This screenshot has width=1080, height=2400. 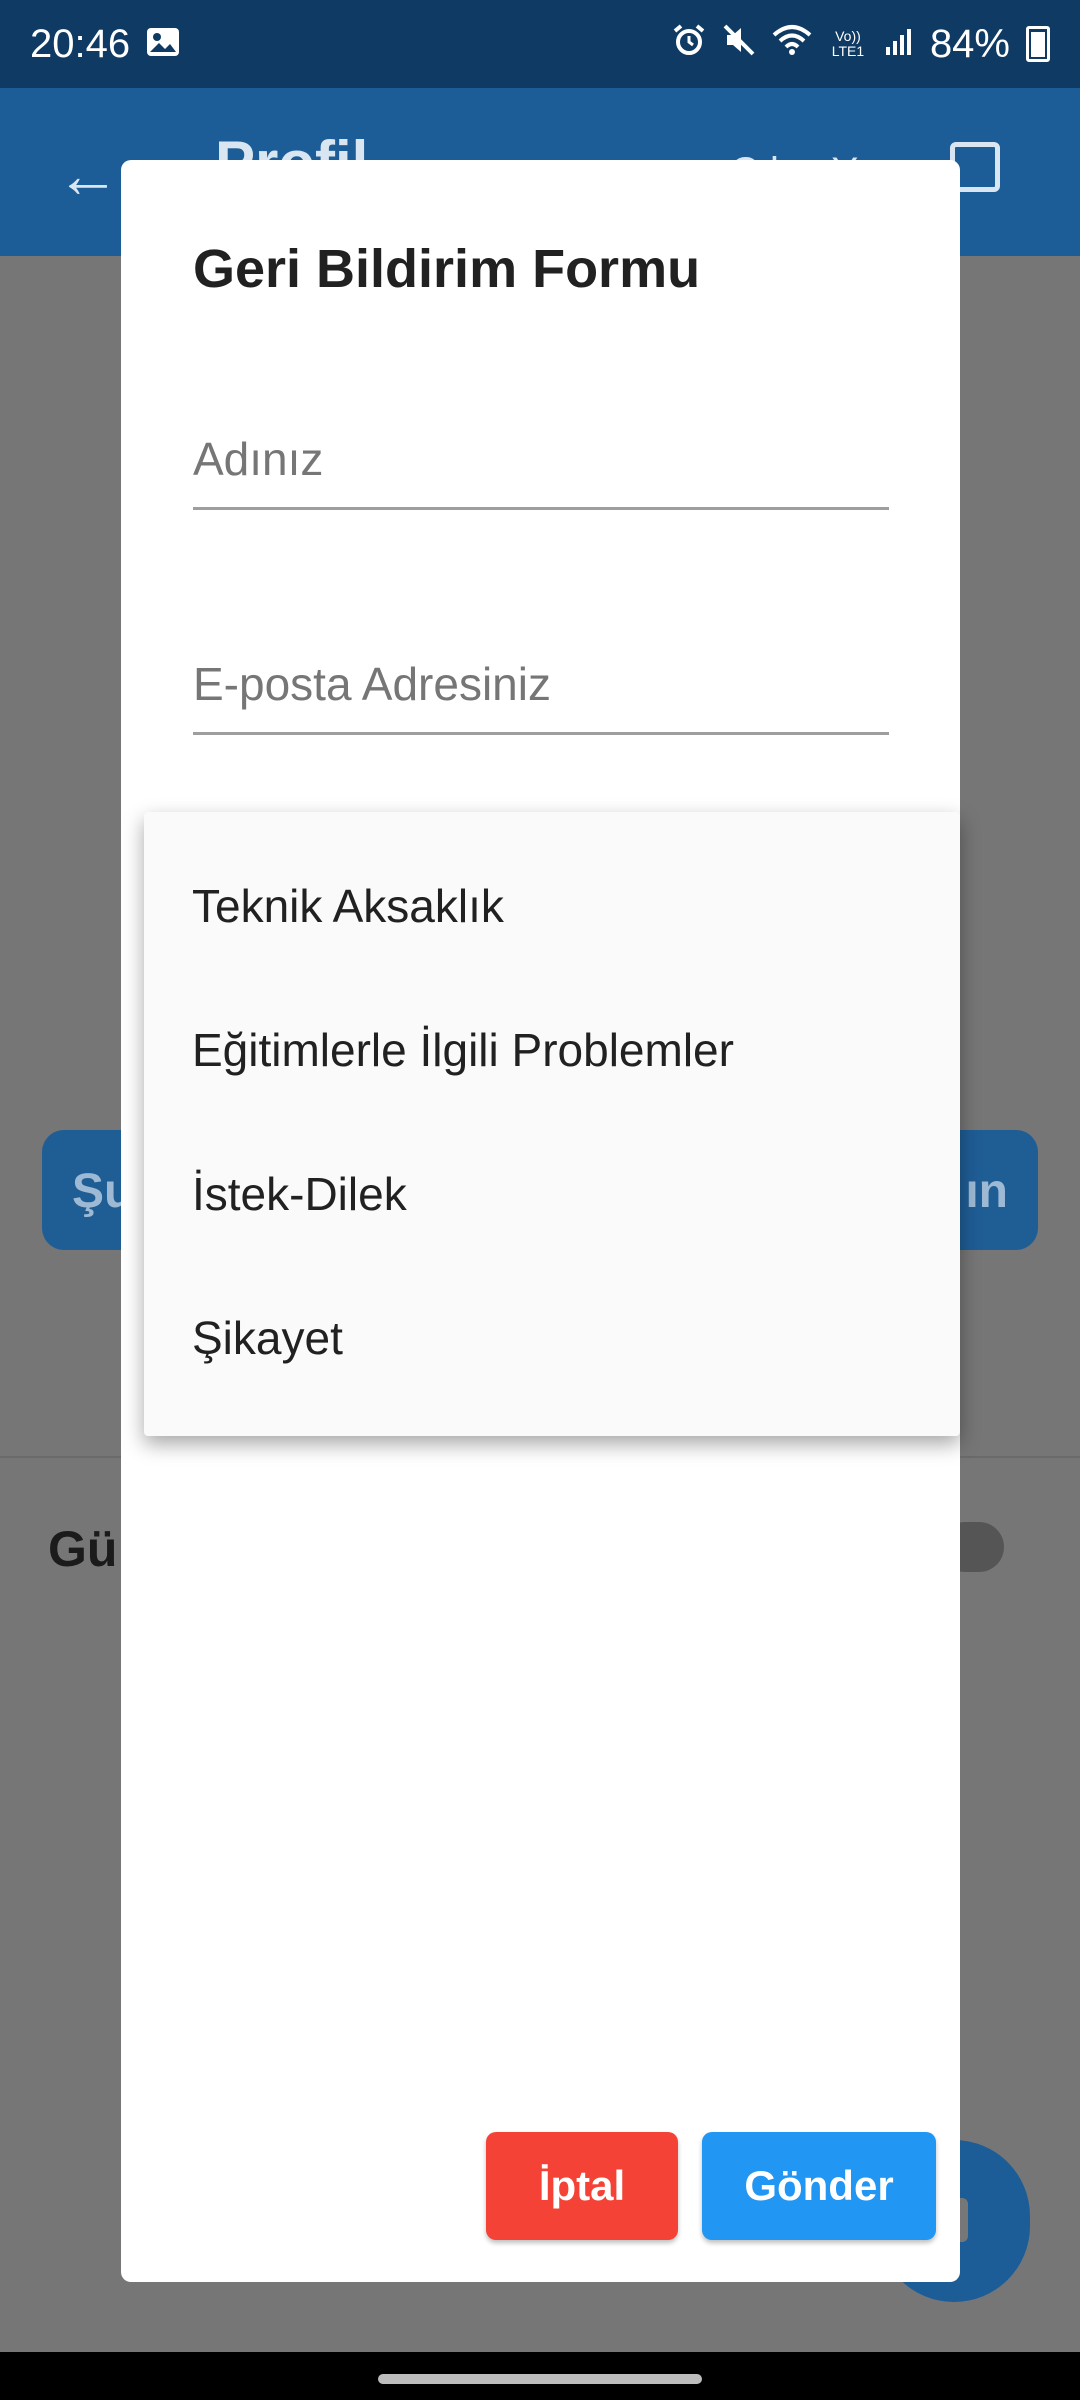 I want to click on email-field, so click(x=541, y=685).